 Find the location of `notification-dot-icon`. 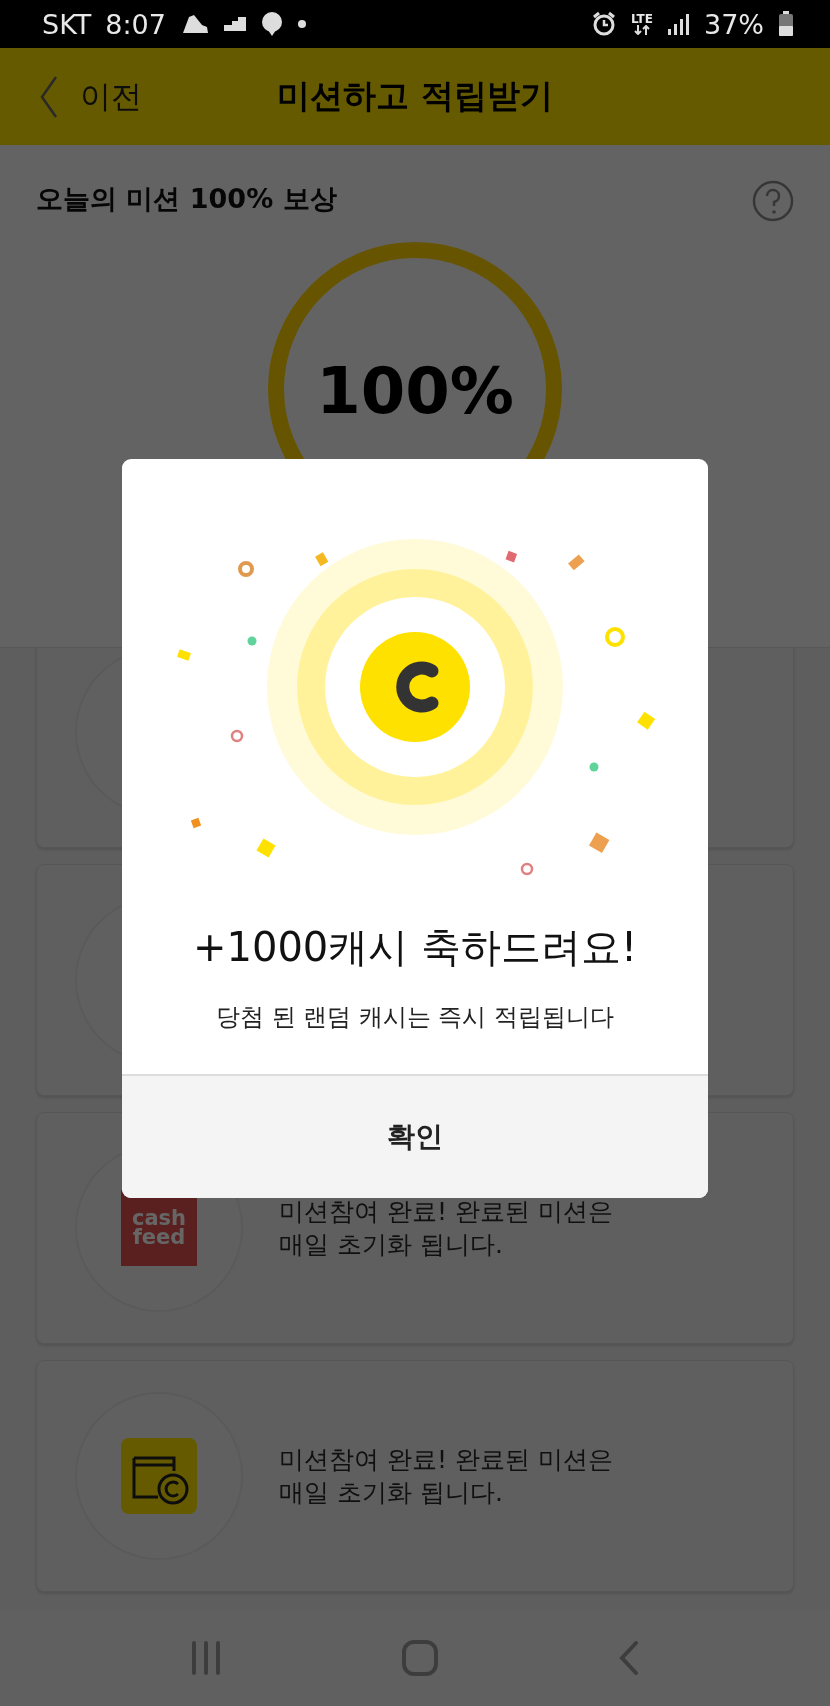

notification-dot-icon is located at coordinates (301, 24).